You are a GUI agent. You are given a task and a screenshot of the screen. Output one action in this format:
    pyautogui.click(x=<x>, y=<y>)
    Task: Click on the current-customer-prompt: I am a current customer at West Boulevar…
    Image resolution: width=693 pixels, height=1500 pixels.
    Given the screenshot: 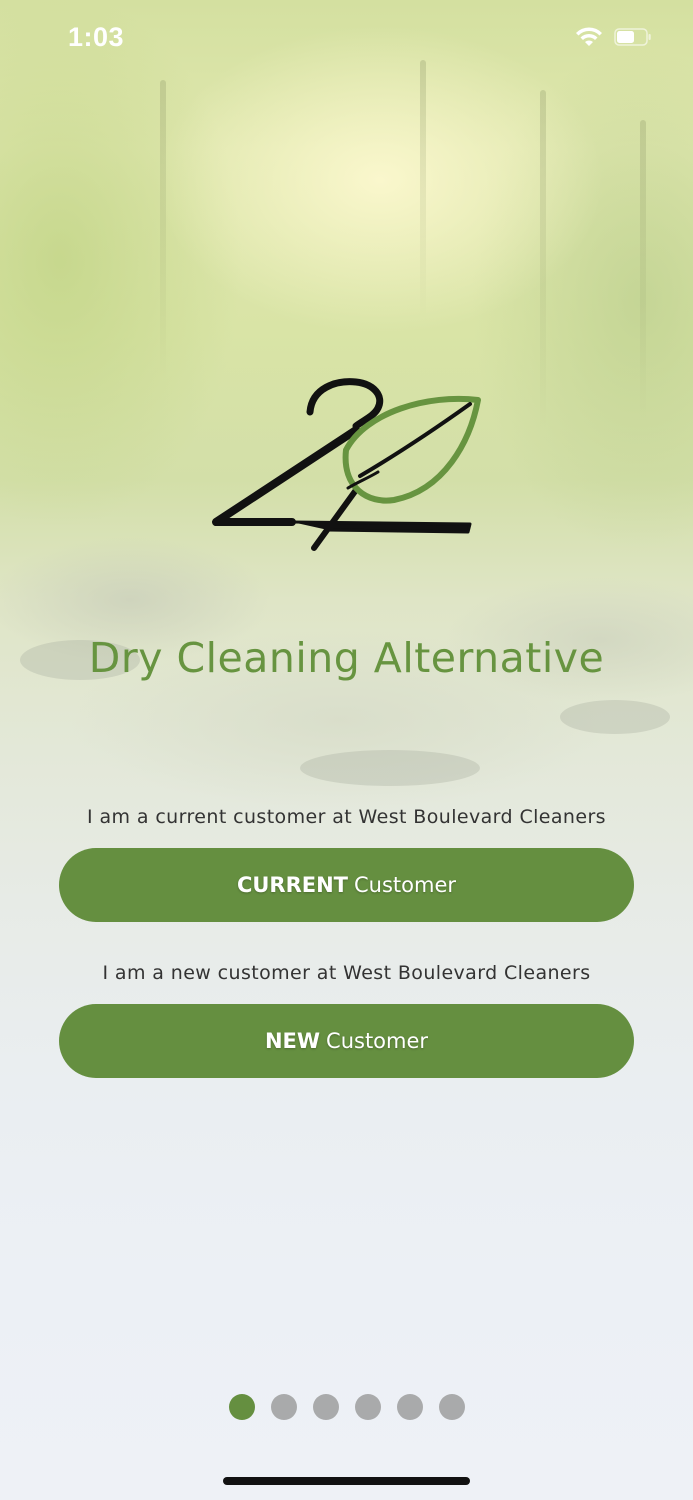 What is the action you would take?
    pyautogui.click(x=346, y=817)
    